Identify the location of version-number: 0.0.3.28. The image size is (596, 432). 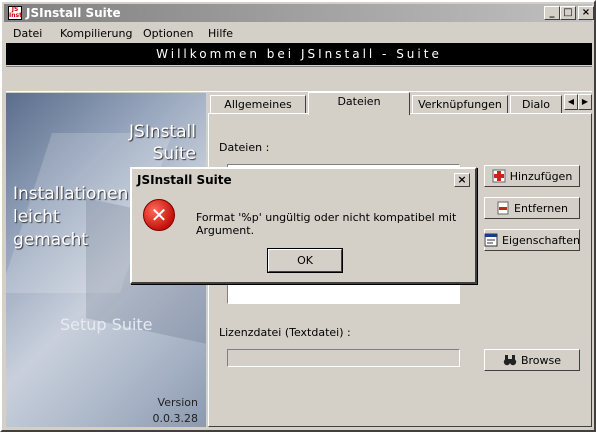
(175, 418).